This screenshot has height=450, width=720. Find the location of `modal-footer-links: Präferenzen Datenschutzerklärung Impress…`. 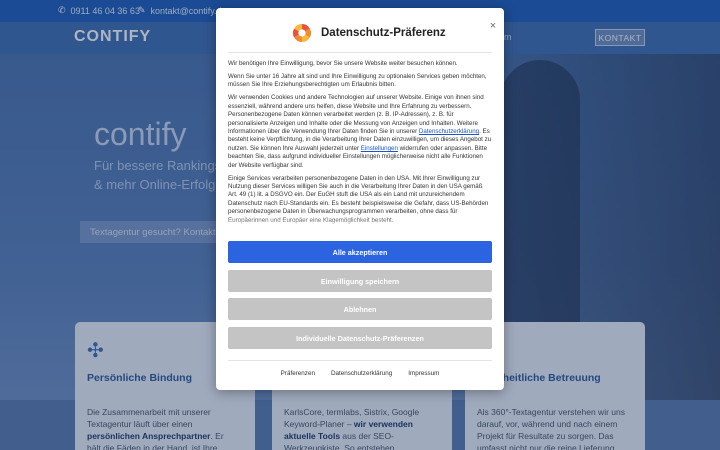

modal-footer-links: Präferenzen Datenschutzerklärung Impress… is located at coordinates (360, 373).